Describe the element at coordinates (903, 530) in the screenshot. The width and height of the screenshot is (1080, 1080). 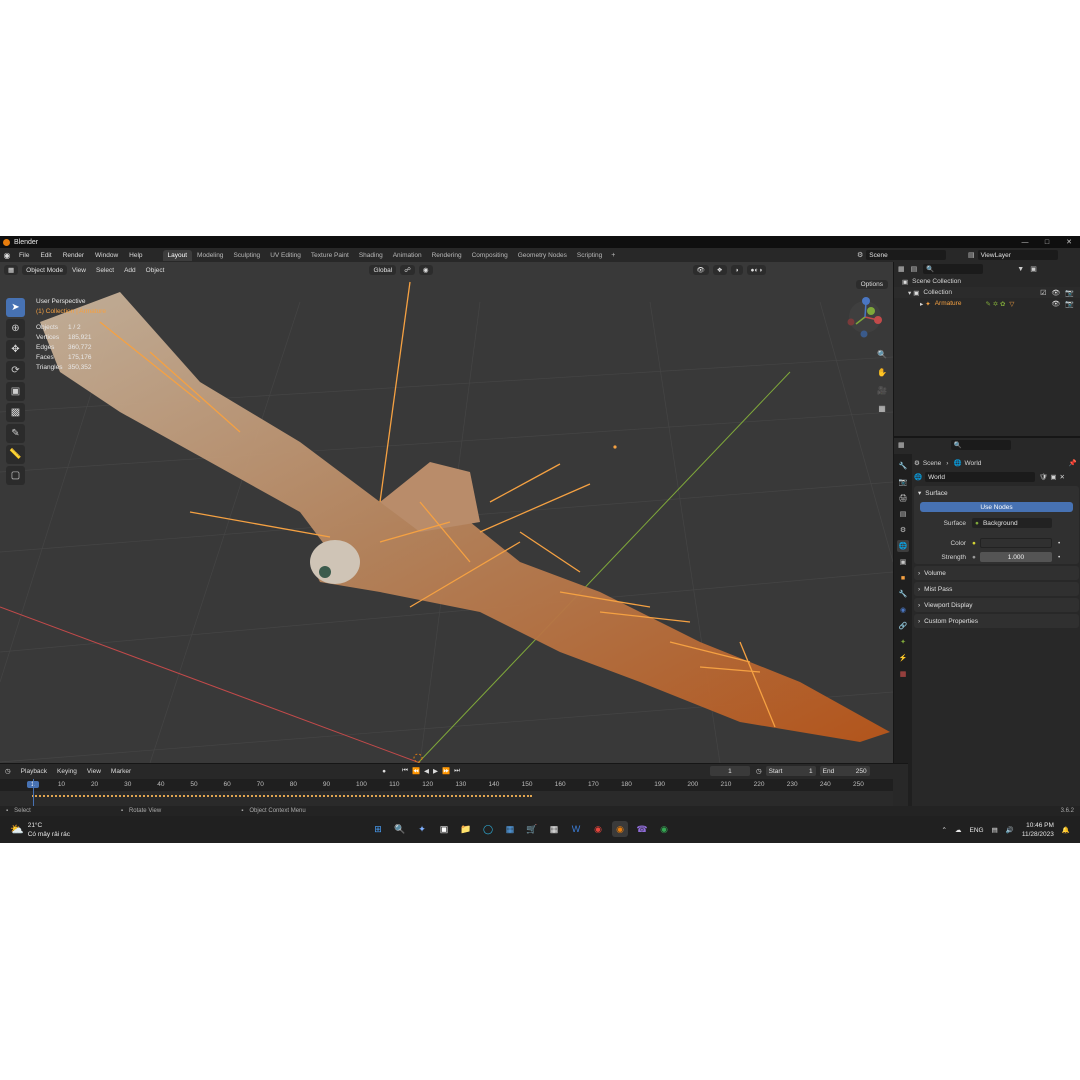
I see `scene-tab-icon: ⚙` at that location.